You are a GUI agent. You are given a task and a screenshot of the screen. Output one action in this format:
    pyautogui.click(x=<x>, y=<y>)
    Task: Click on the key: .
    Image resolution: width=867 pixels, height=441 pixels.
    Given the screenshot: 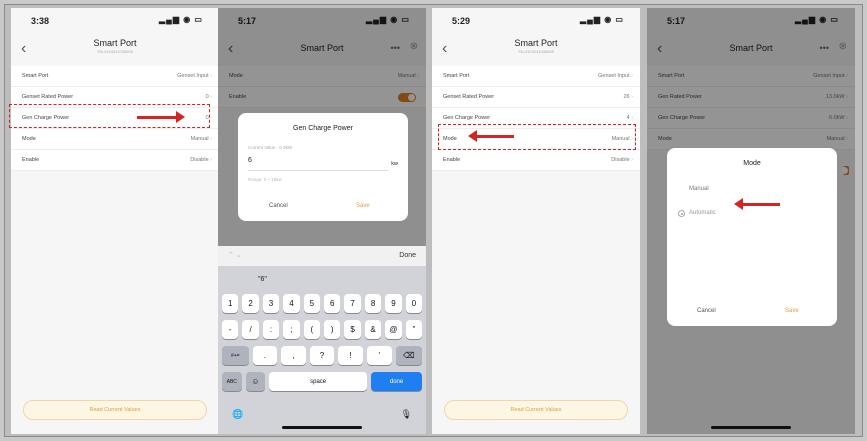 What is the action you would take?
    pyautogui.click(x=265, y=355)
    